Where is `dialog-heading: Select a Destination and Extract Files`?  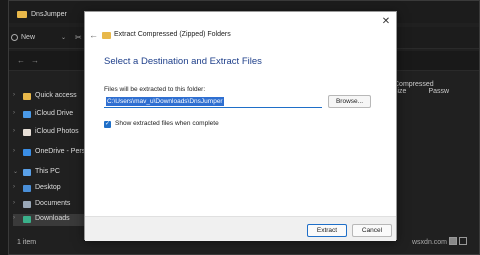 dialog-heading: Select a Destination and Extract Files is located at coordinates (183, 61).